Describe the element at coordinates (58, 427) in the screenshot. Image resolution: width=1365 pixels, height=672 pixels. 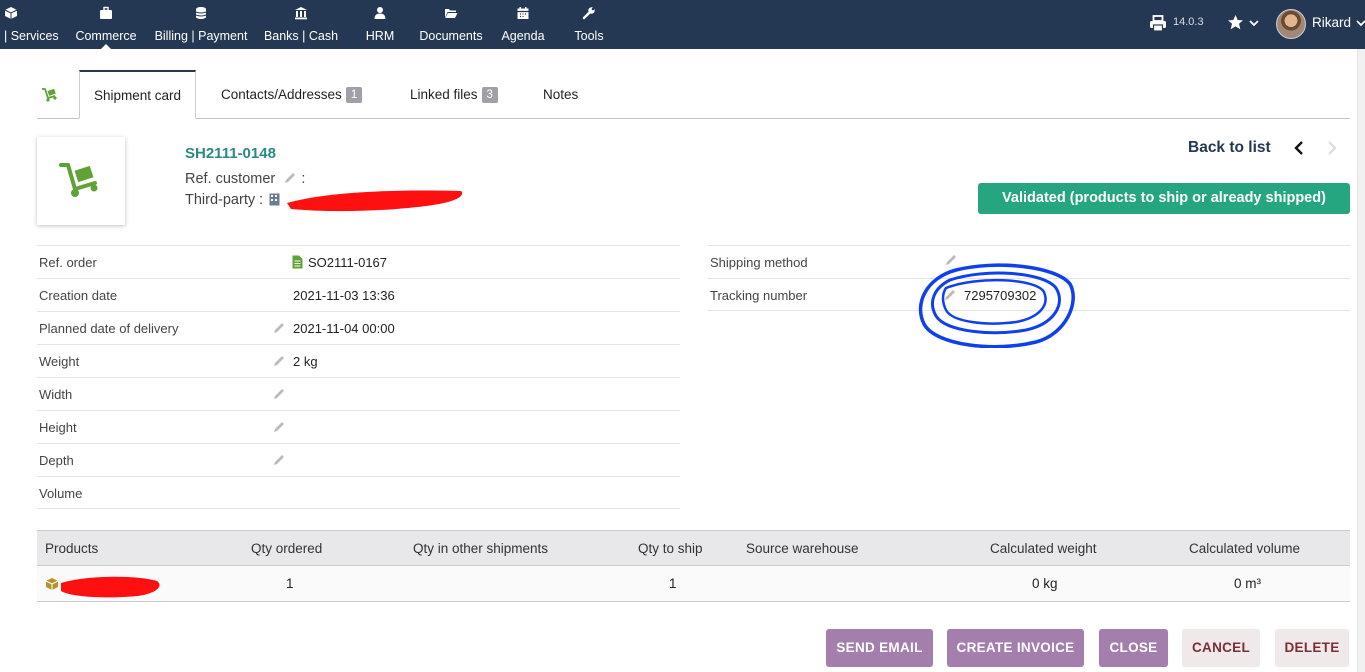
I see `field-height-label: Height` at that location.